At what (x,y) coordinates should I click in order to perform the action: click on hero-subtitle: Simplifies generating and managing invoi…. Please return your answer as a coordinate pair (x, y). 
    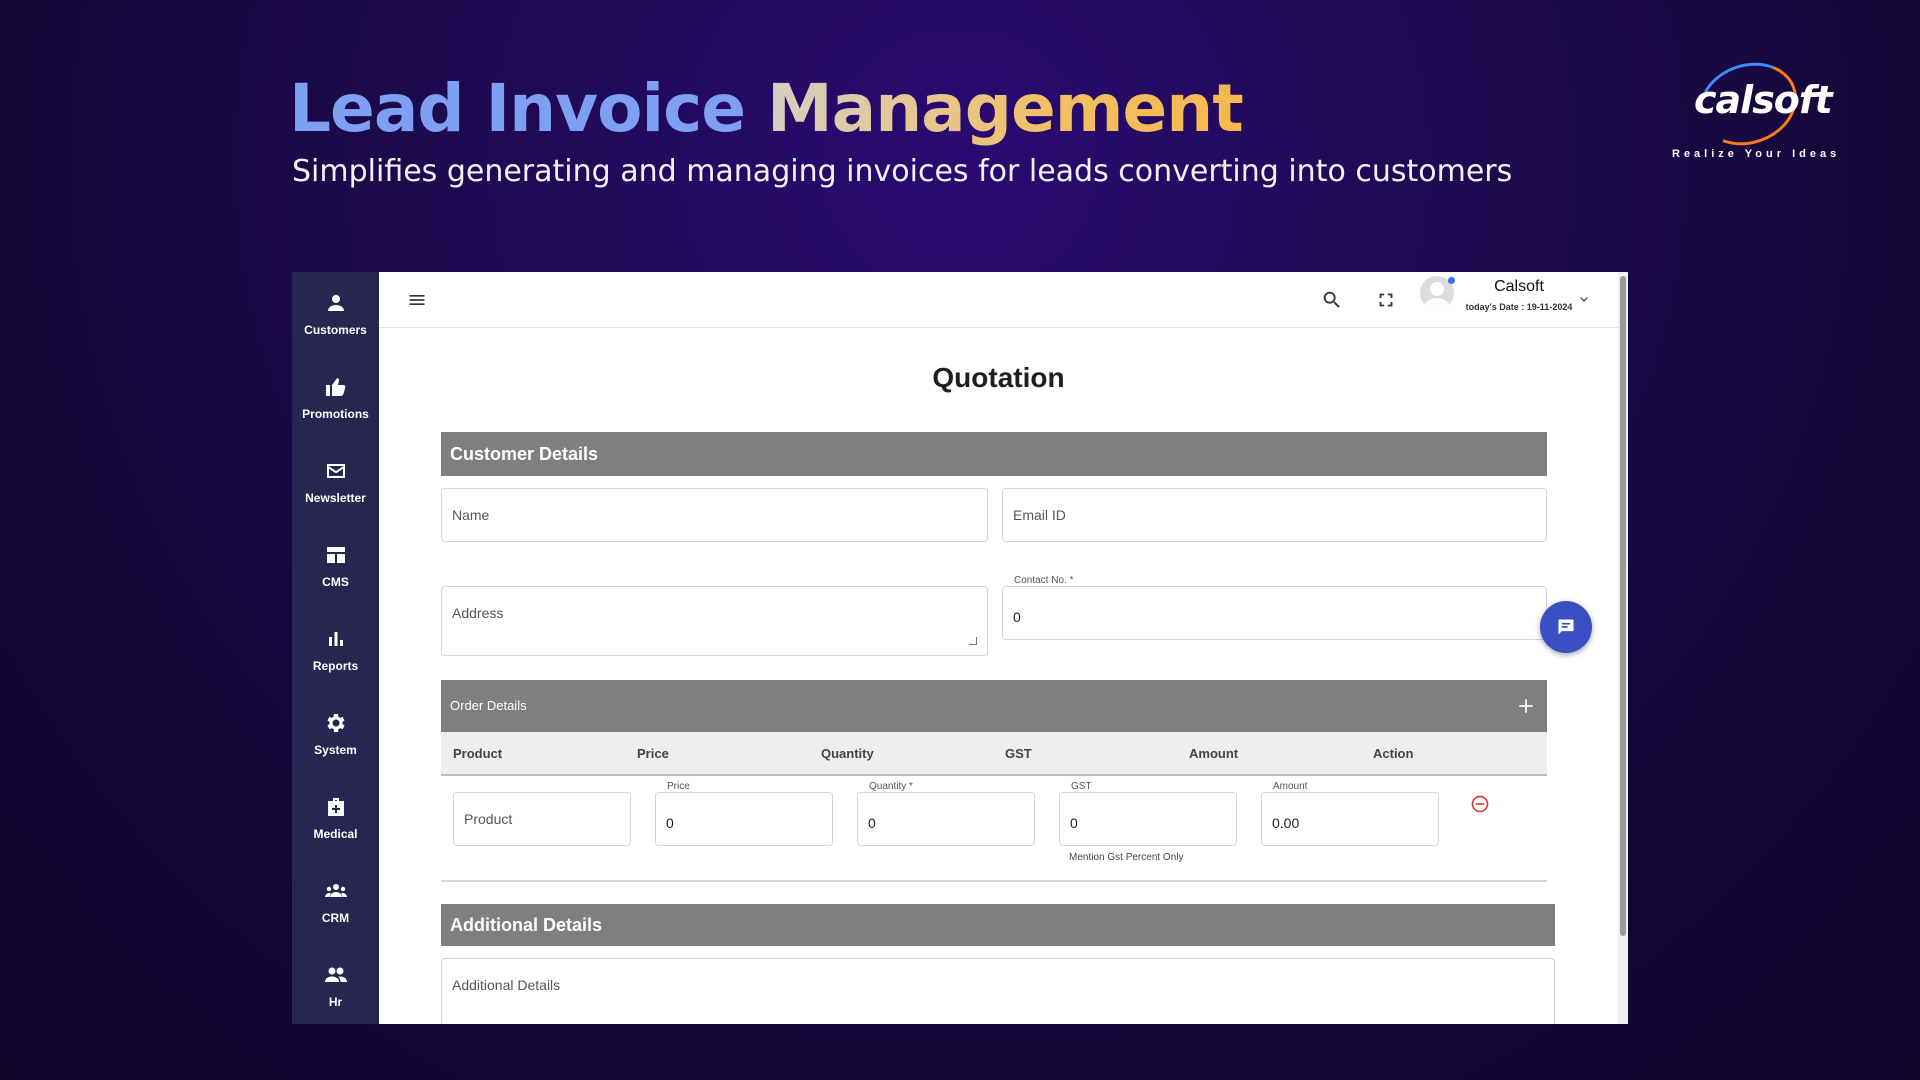
    Looking at the image, I should click on (902, 171).